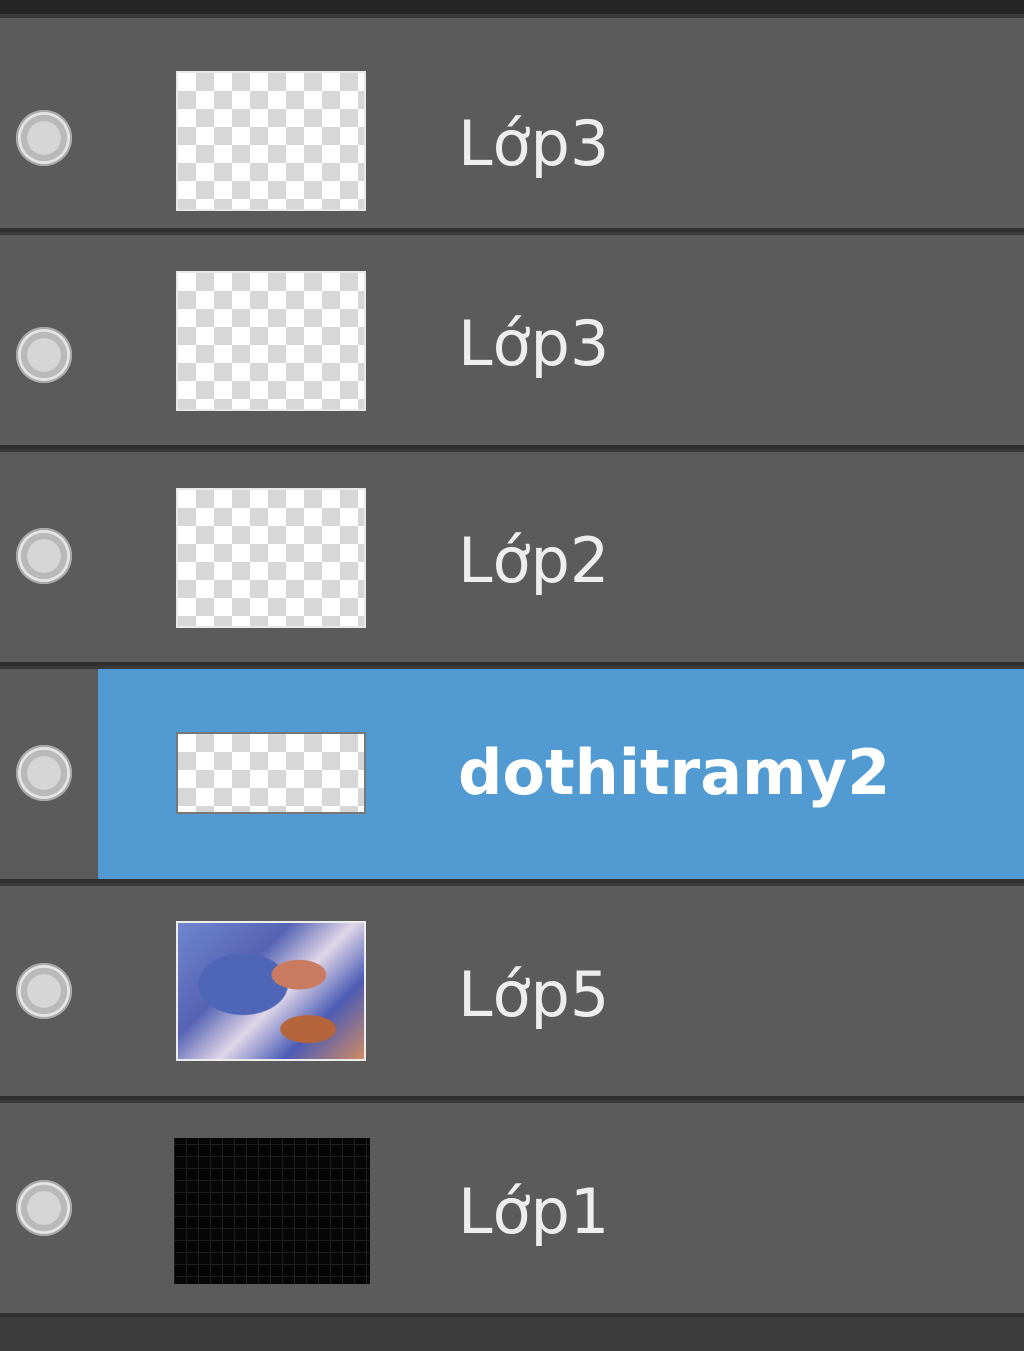 This screenshot has width=1024, height=1351. Describe the element at coordinates (534, 1211) in the screenshot. I see `layer-name-label: Lớp1` at that location.